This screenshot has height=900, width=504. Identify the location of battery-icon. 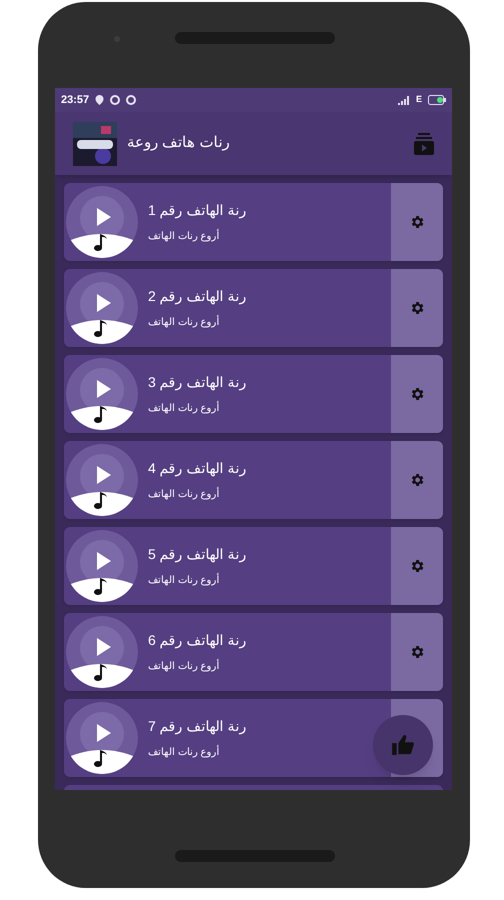
(437, 100).